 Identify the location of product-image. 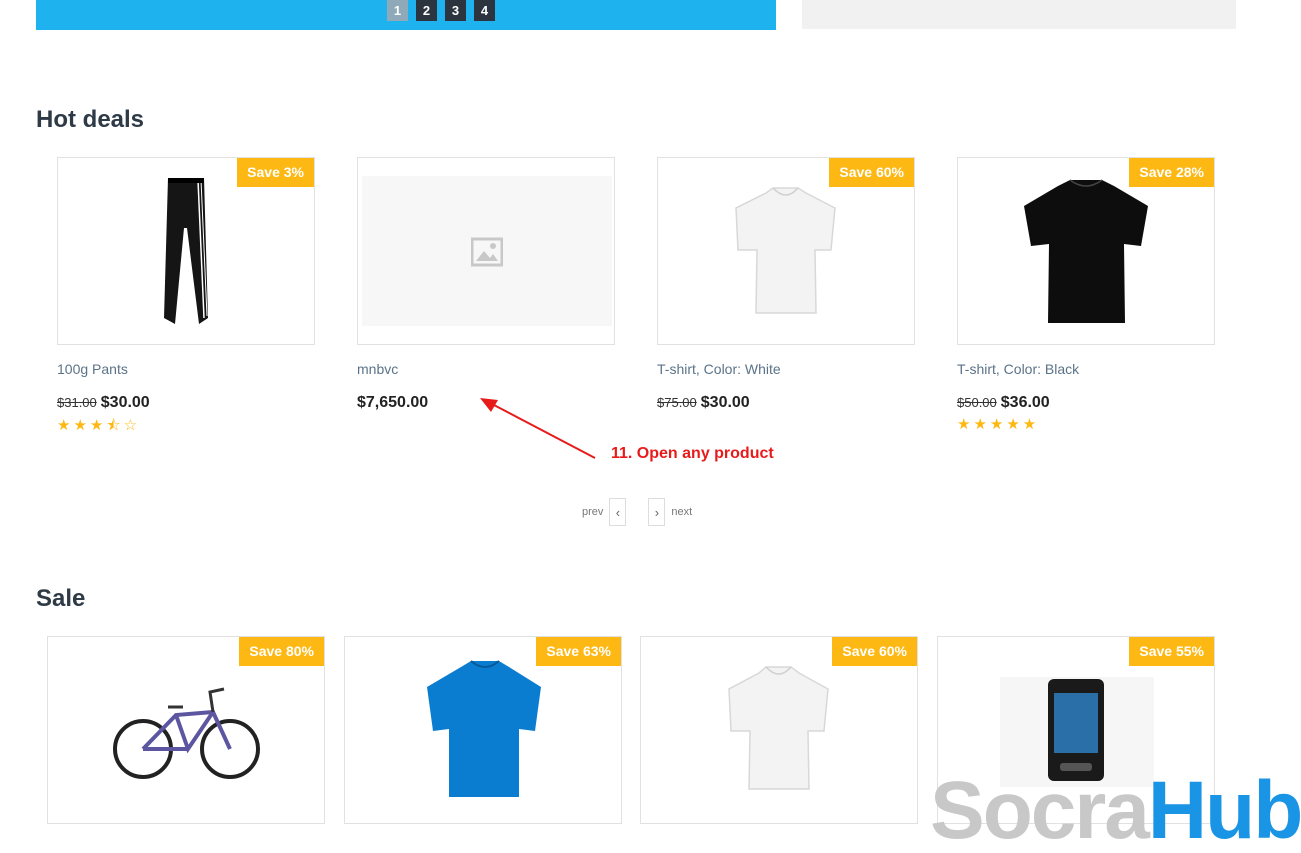
(486, 251).